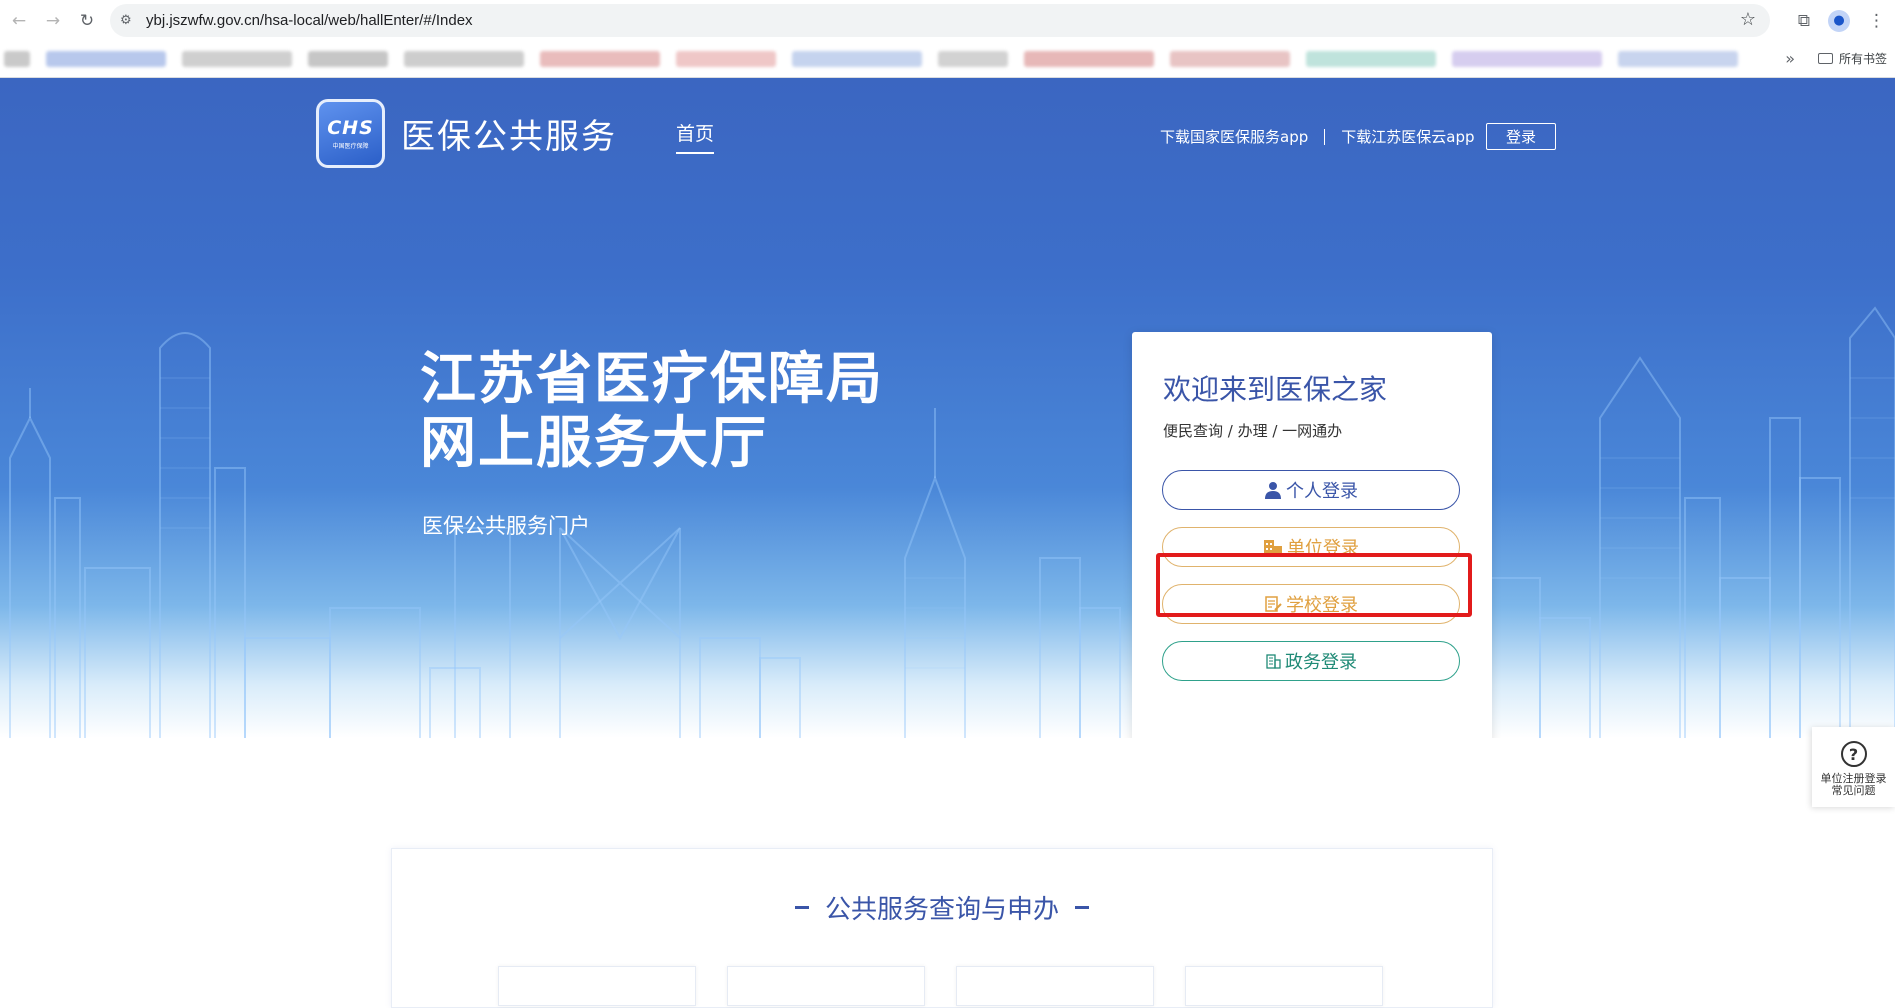  What do you see at coordinates (1273, 661) in the screenshot?
I see `gov-building-icon` at bounding box center [1273, 661].